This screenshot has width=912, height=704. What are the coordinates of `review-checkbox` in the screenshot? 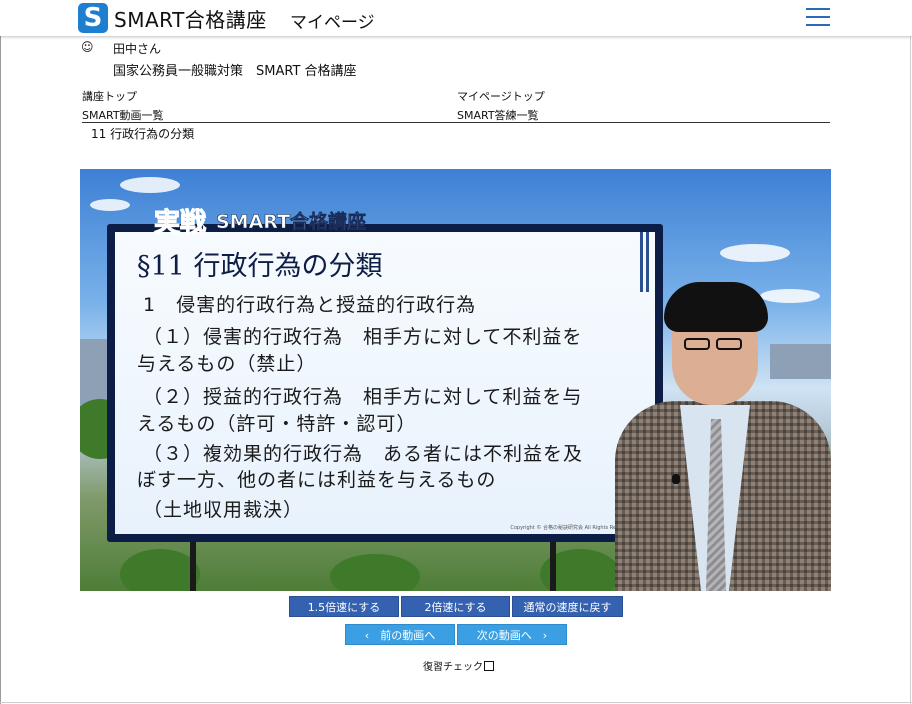 It's located at (489, 666).